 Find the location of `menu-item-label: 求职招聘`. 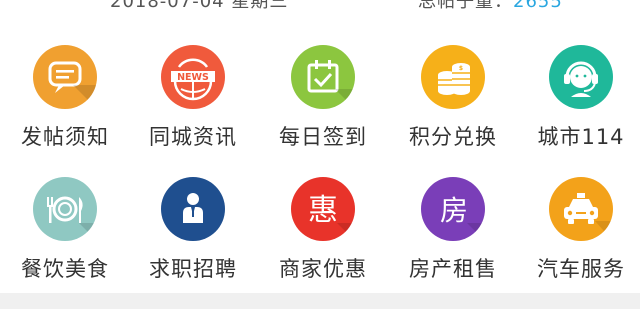

menu-item-label: 求职招聘 is located at coordinates (193, 269).